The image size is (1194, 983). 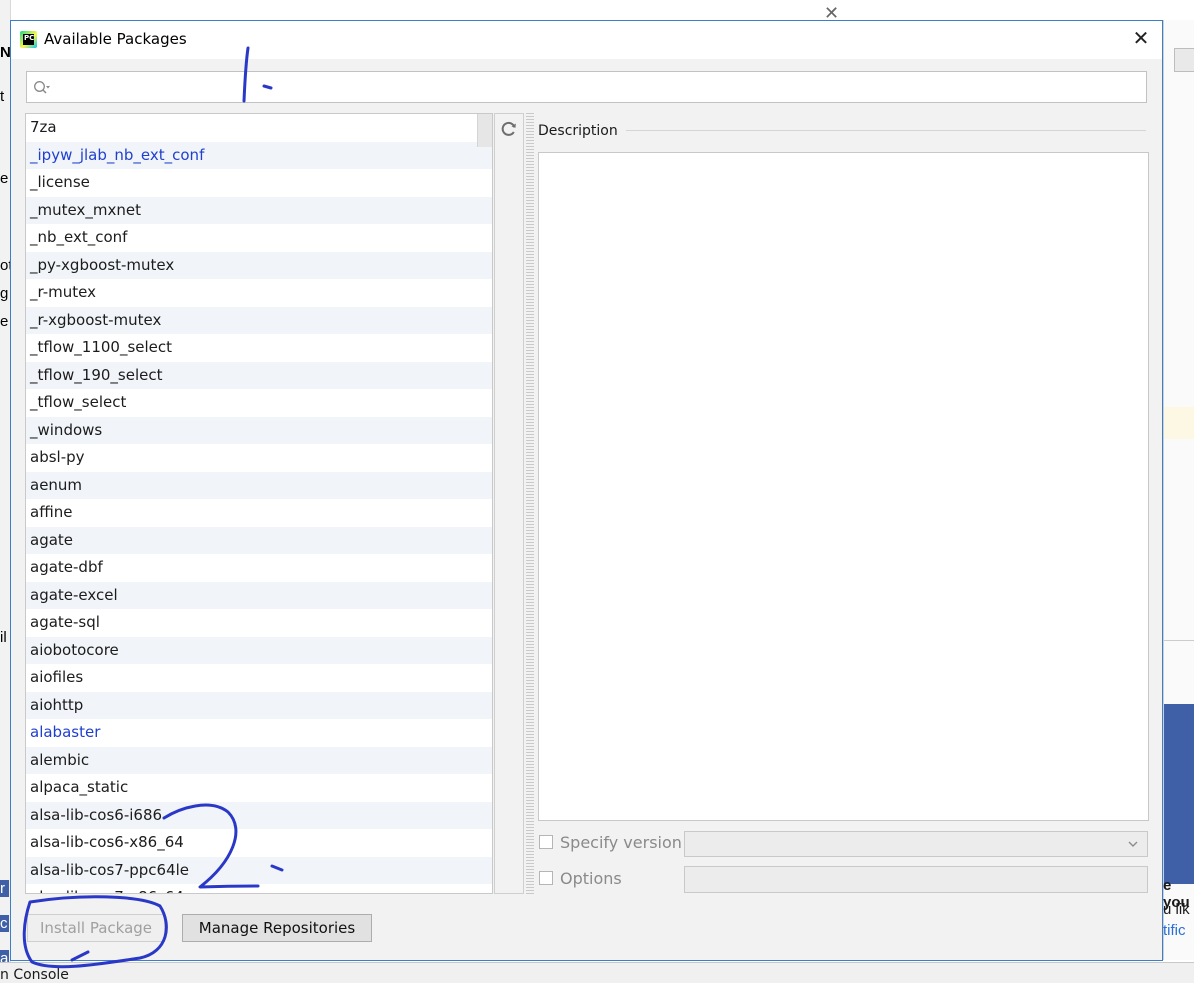 I want to click on package-row: 7za, so click(x=259, y=128).